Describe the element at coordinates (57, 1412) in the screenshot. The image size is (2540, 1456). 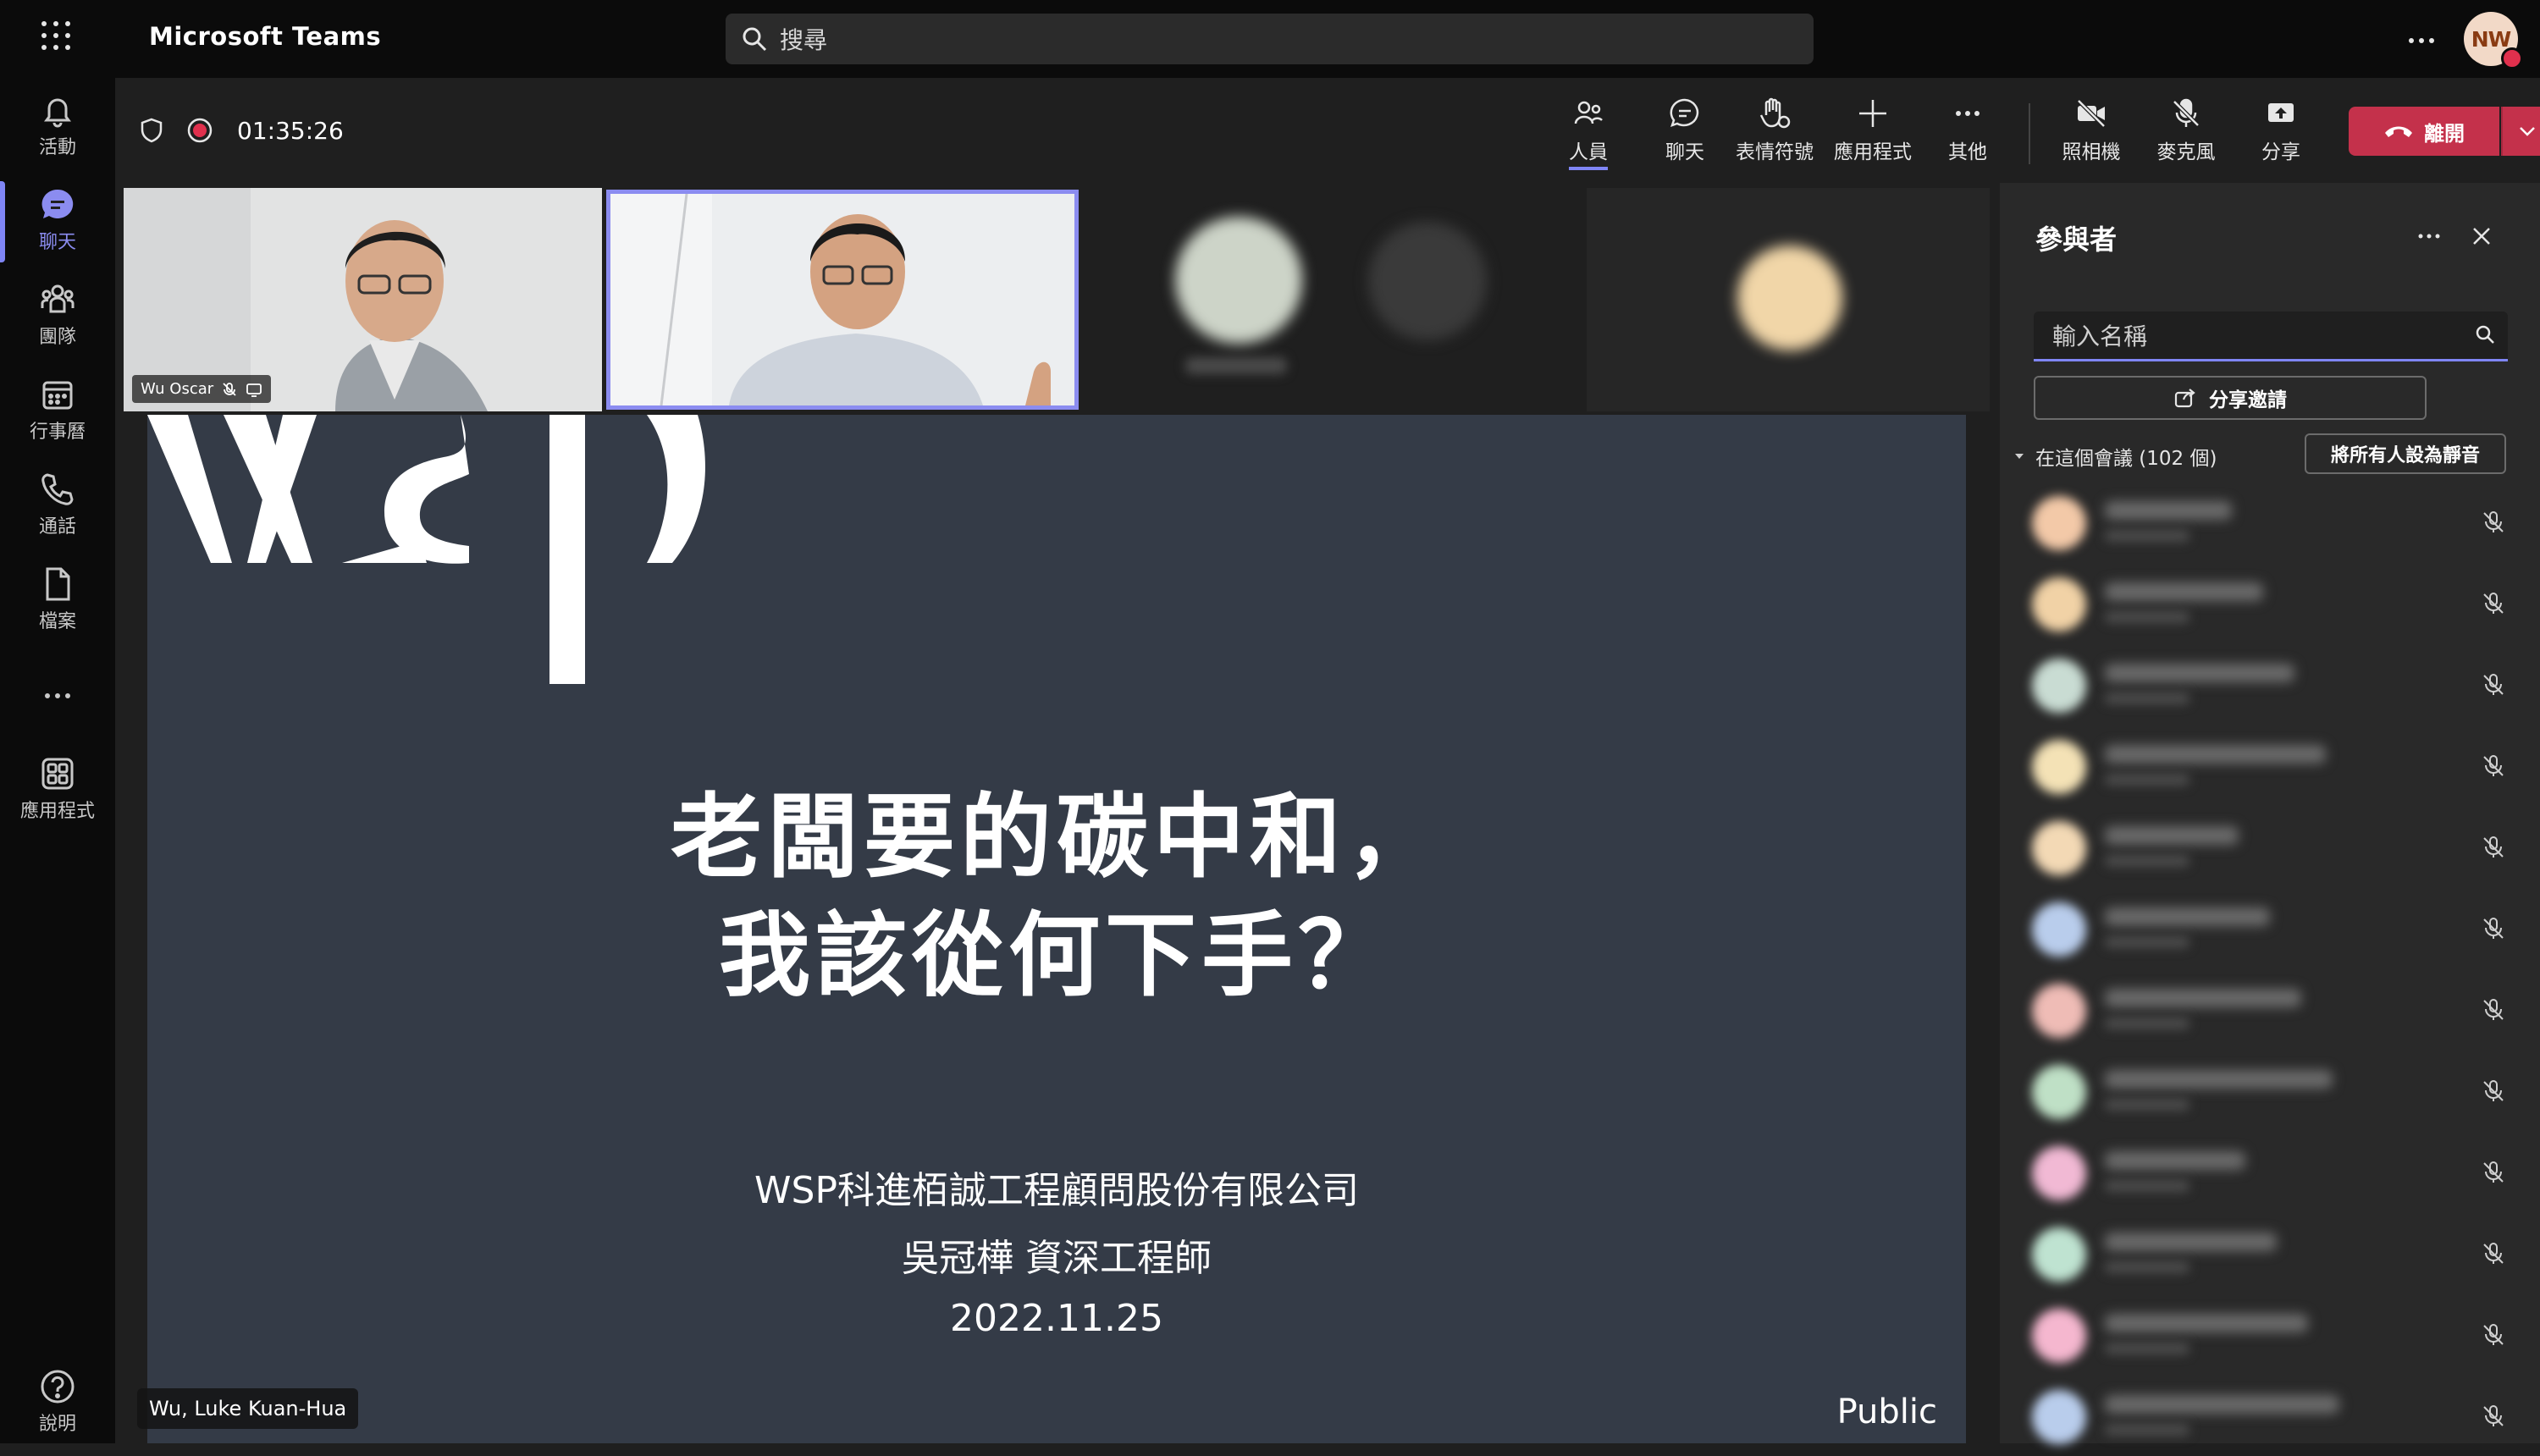
I see `rail-item-help: 說明` at that location.